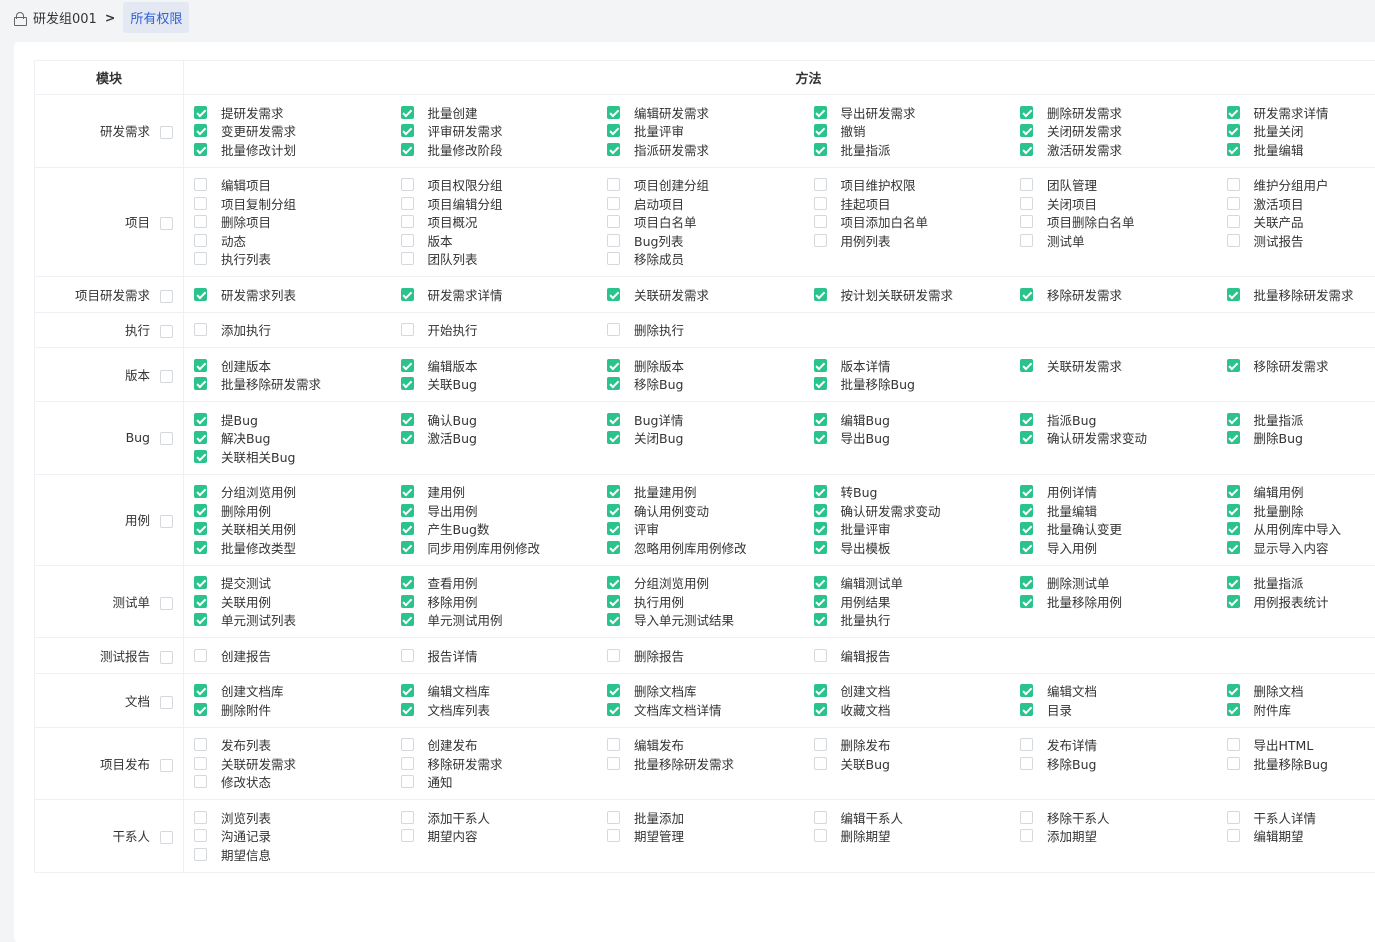 The image size is (1375, 942). I want to click on permission-item: 项目创建分组, so click(710, 185).